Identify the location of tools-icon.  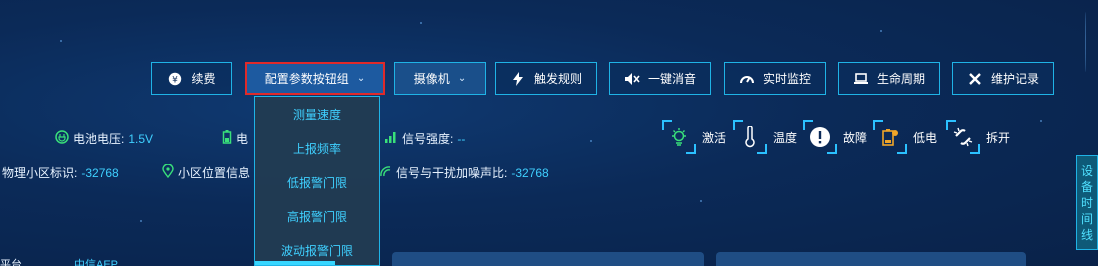
(975, 79).